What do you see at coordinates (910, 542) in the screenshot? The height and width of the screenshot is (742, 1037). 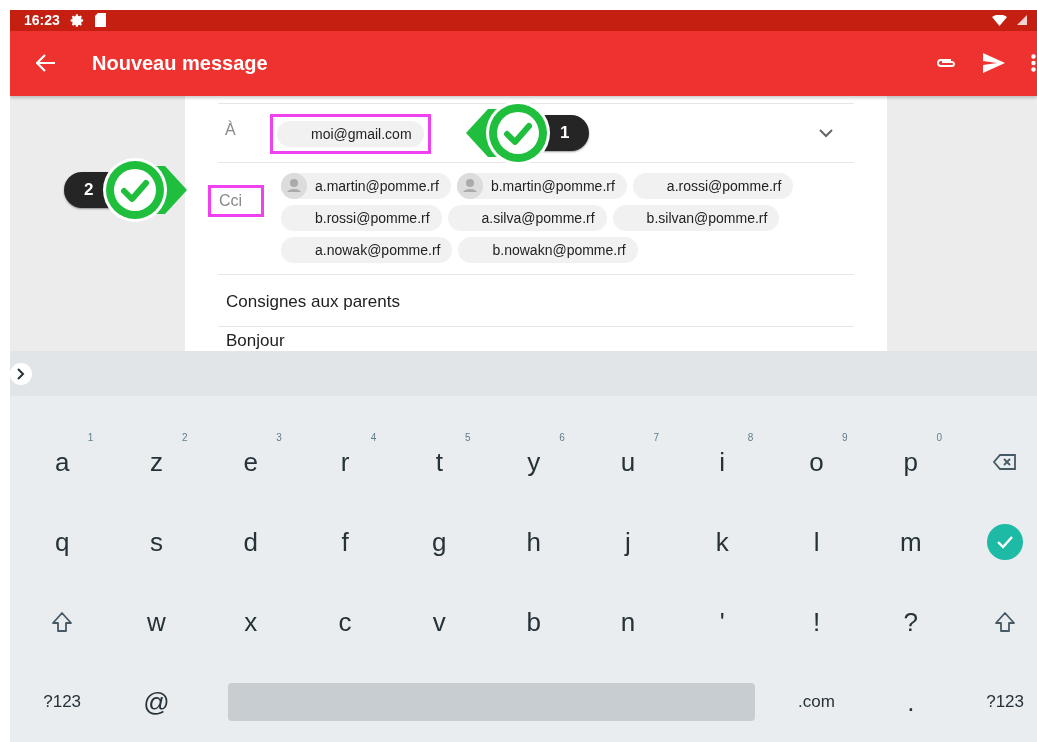 I see `key: m` at bounding box center [910, 542].